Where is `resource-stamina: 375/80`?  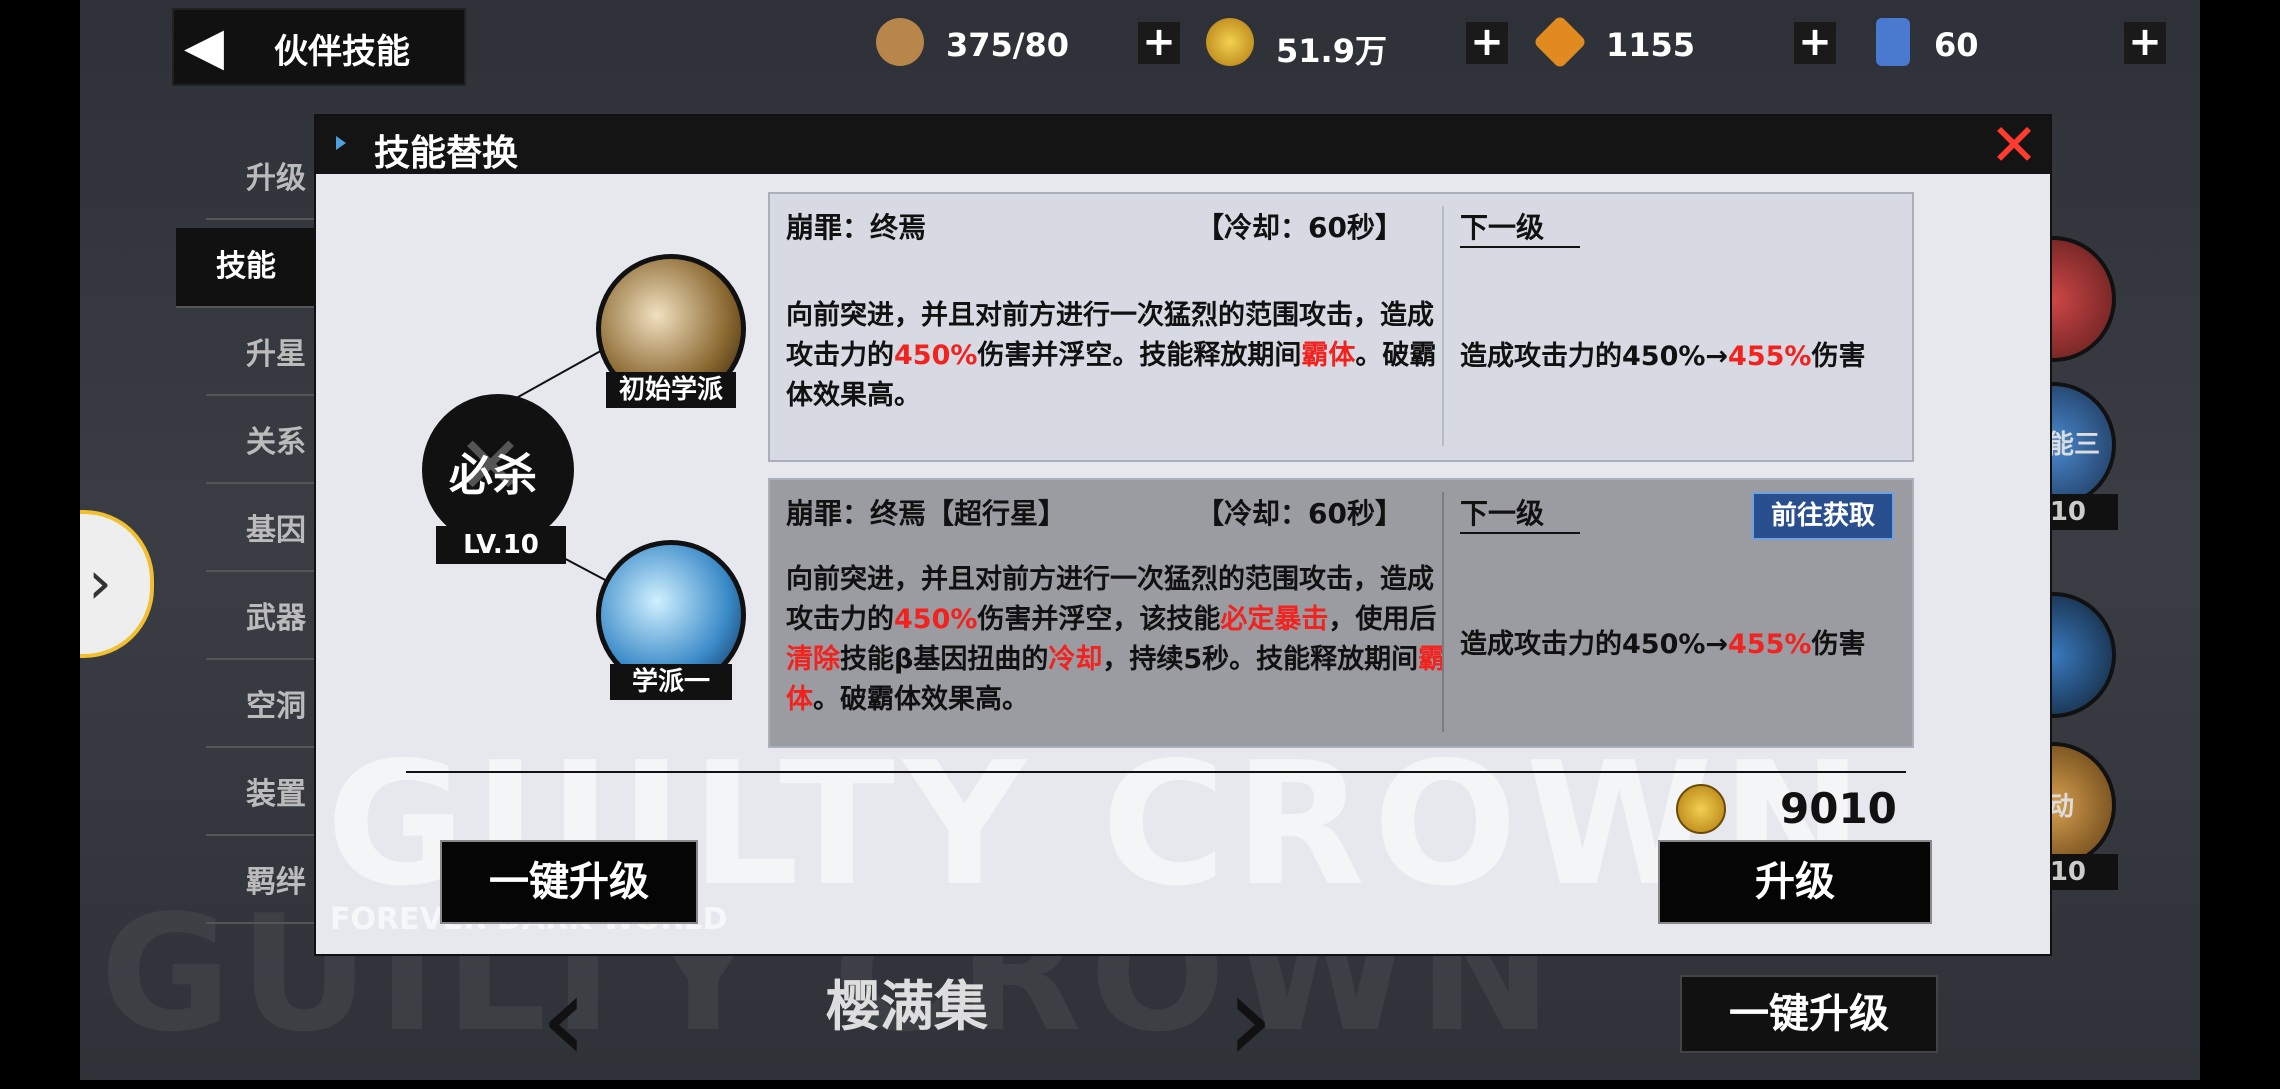
resource-stamina: 375/80 is located at coordinates (976, 45).